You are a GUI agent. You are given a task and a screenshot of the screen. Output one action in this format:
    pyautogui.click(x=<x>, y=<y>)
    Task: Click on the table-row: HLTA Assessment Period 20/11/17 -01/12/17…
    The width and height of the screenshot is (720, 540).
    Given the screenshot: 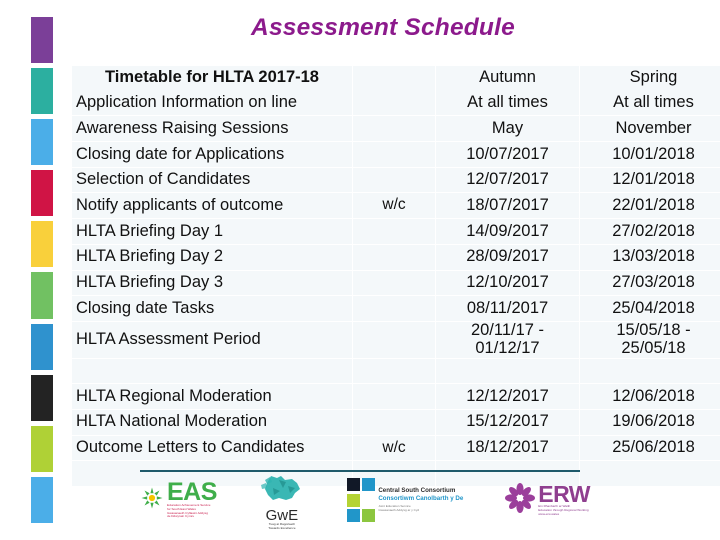 What is the action you would take?
    pyautogui.click(x=396, y=340)
    